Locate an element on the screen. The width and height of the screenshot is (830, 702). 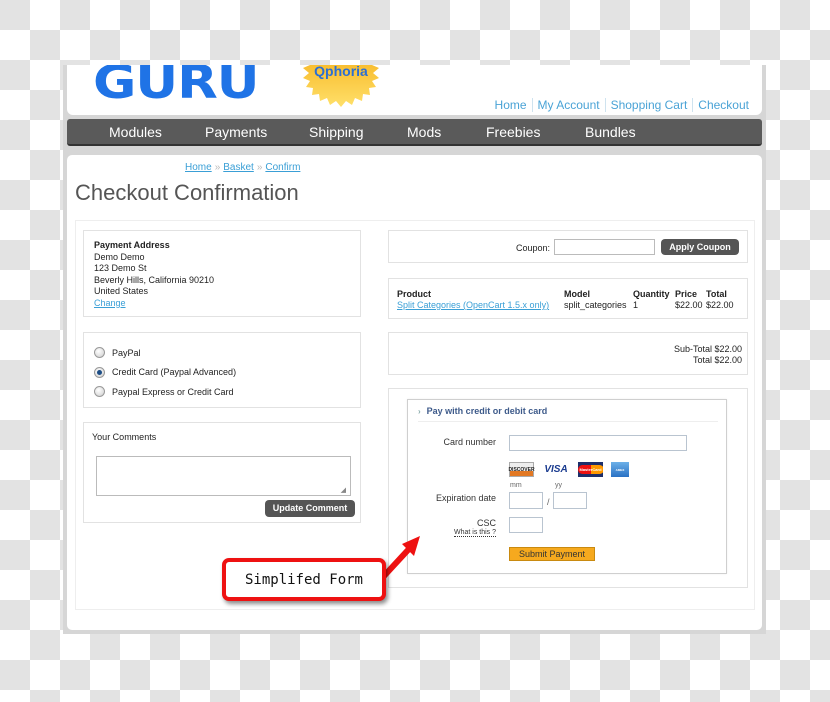
comments-box: Your Comments ◢ Update Comment is located at coordinates (222, 472).